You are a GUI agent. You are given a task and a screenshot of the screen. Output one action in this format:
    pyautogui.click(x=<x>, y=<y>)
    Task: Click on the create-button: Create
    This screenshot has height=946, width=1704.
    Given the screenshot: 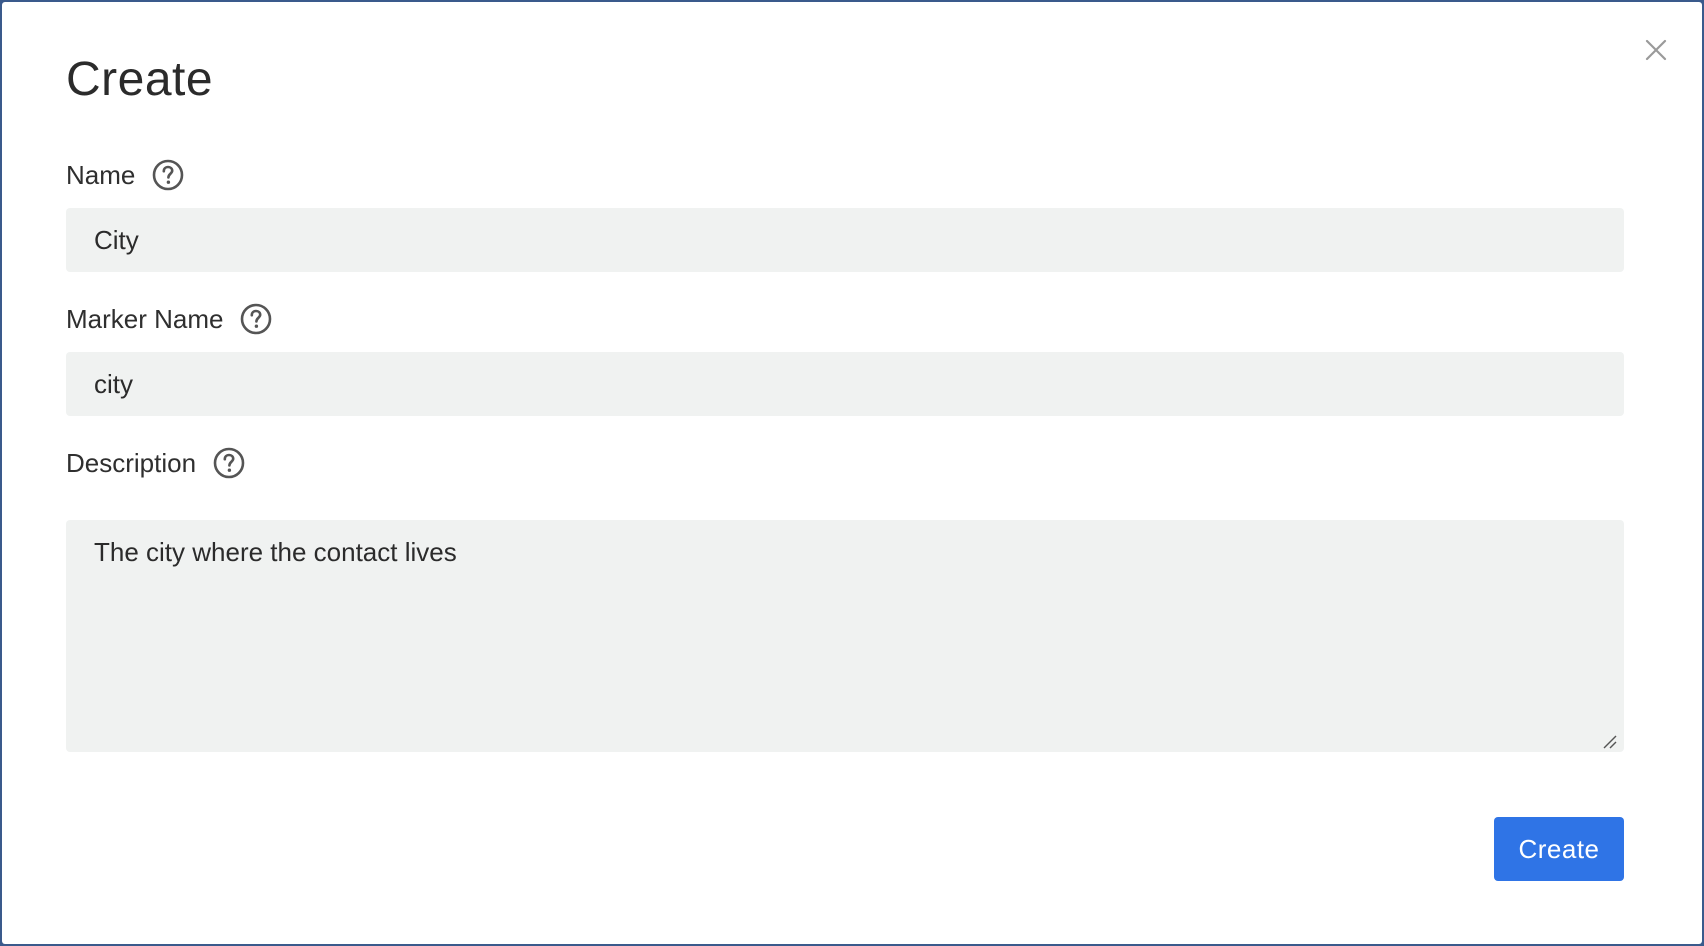 What is the action you would take?
    pyautogui.click(x=1559, y=849)
    